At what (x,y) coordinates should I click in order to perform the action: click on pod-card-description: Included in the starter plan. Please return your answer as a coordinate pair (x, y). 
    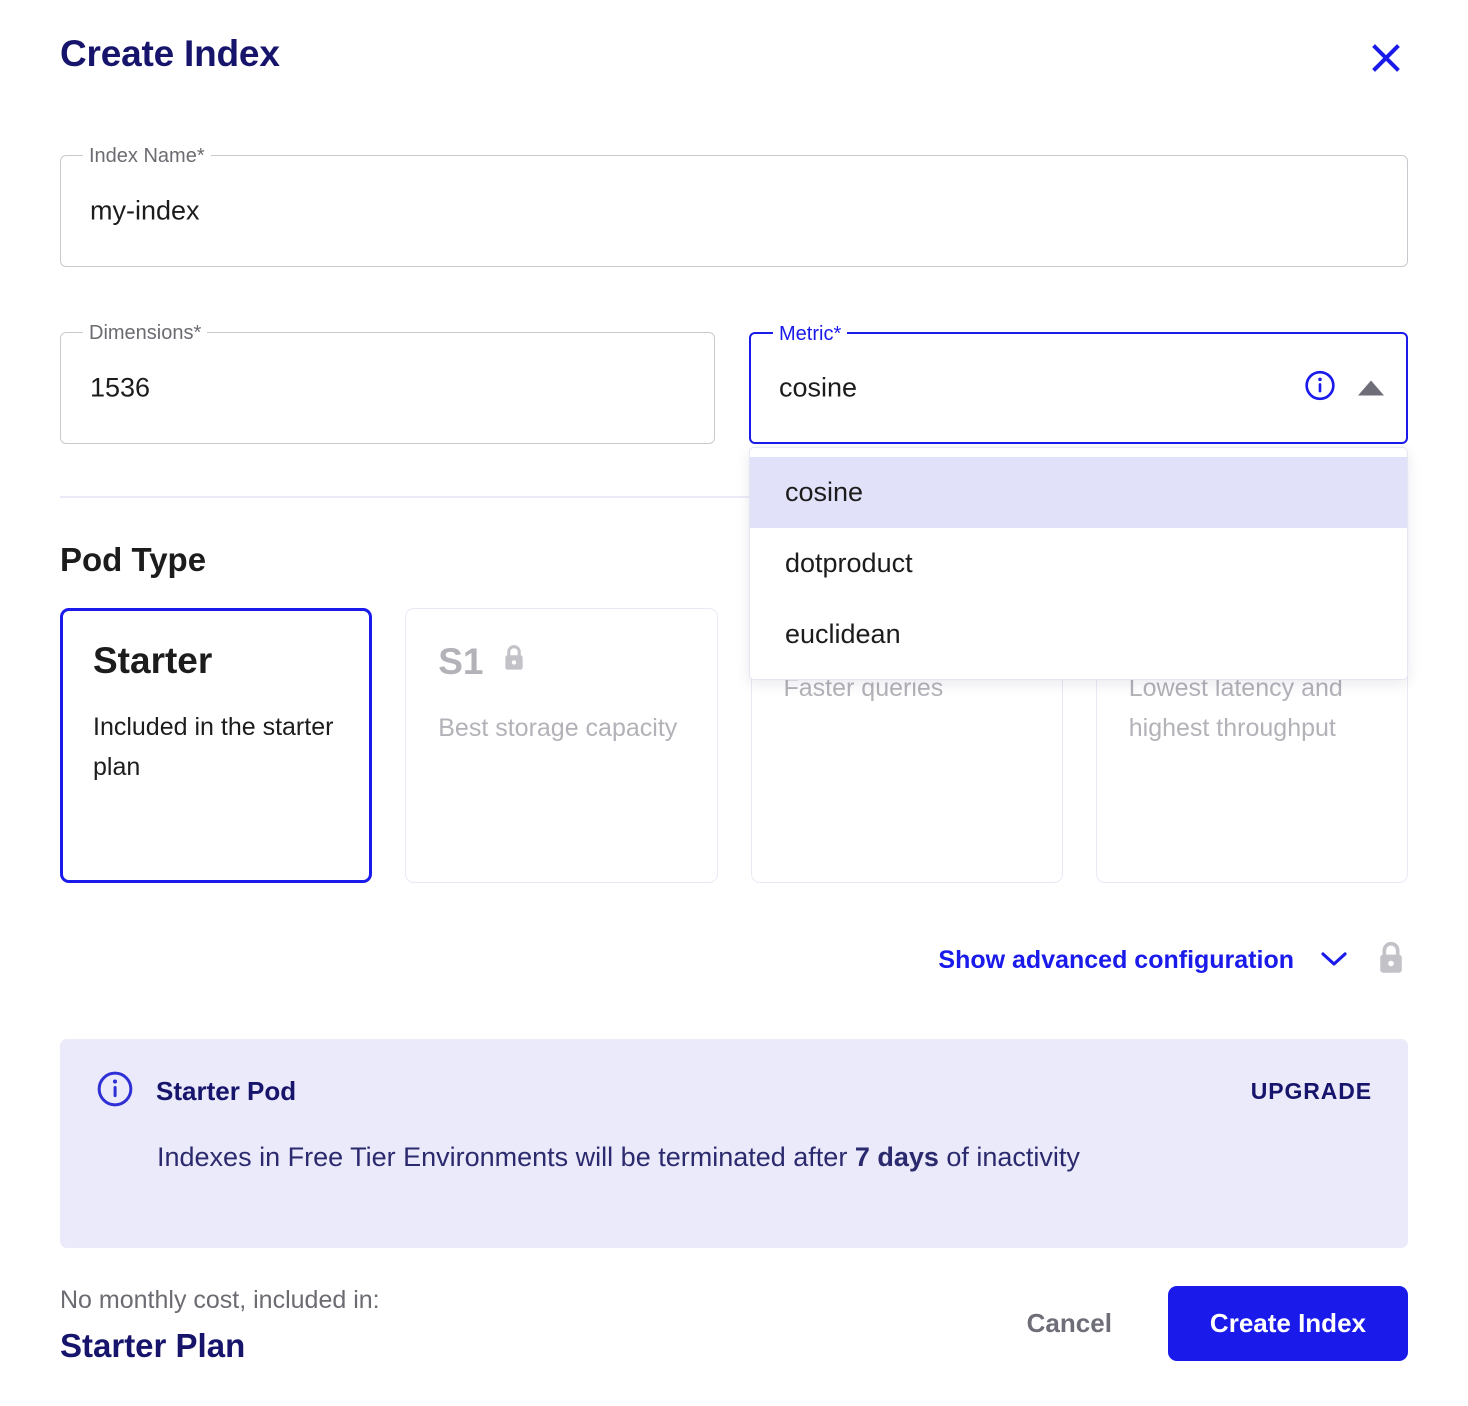
    Looking at the image, I should click on (213, 746).